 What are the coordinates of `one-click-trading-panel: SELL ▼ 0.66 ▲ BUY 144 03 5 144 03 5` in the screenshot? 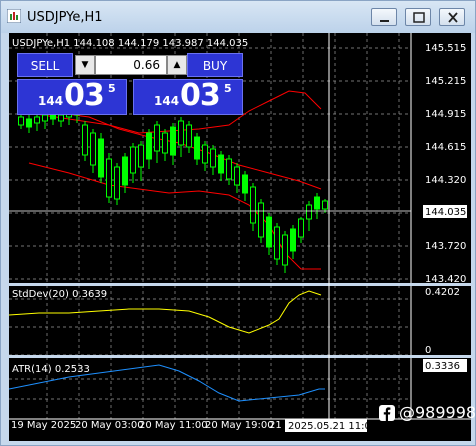 It's located at (130, 85).